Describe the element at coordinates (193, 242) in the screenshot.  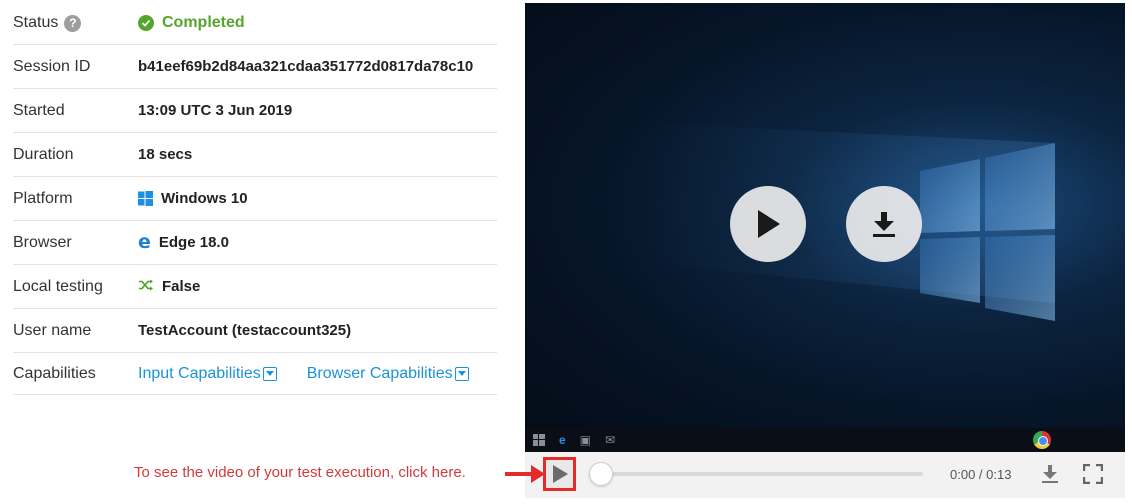
I see `browser-value: Edge 18.0` at that location.